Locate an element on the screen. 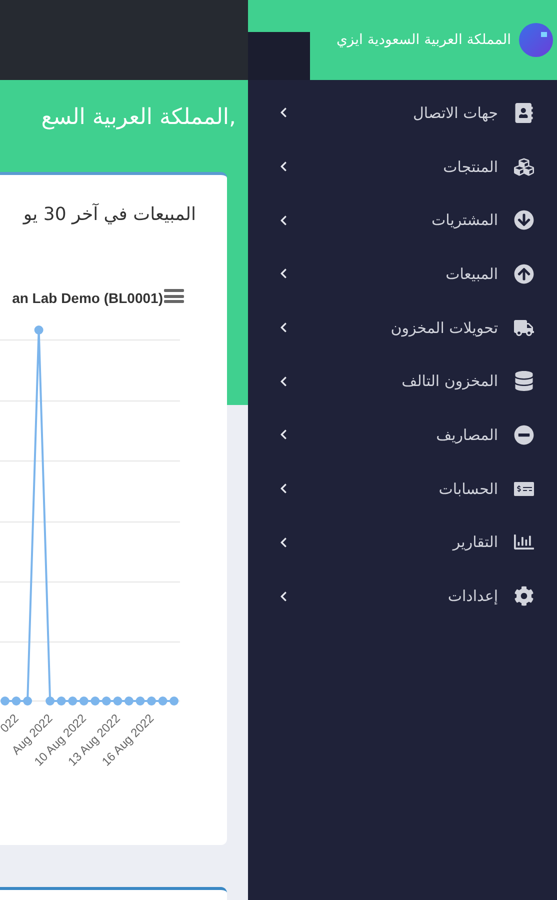 This screenshot has height=900, width=557. logo-icon is located at coordinates (536, 40).